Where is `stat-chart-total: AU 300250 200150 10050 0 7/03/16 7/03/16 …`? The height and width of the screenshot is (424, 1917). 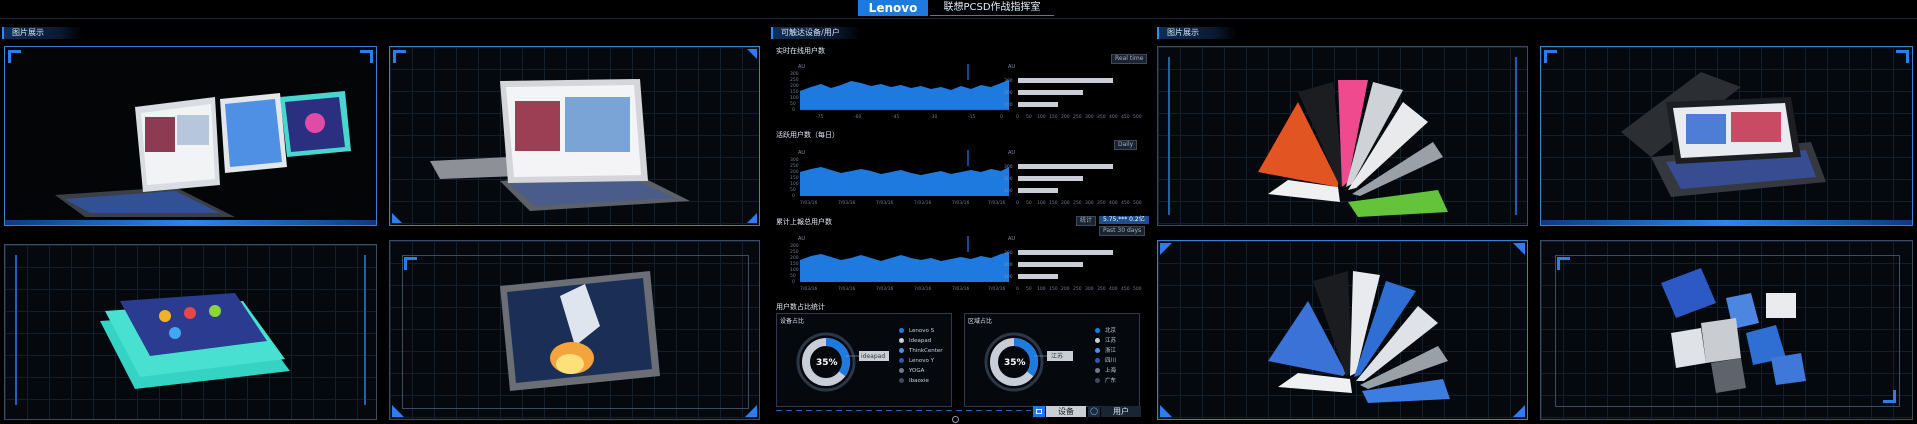
stat-chart-total: AU 300250 200150 10050 0 7/03/16 7/03/16 … is located at coordinates (966, 264).